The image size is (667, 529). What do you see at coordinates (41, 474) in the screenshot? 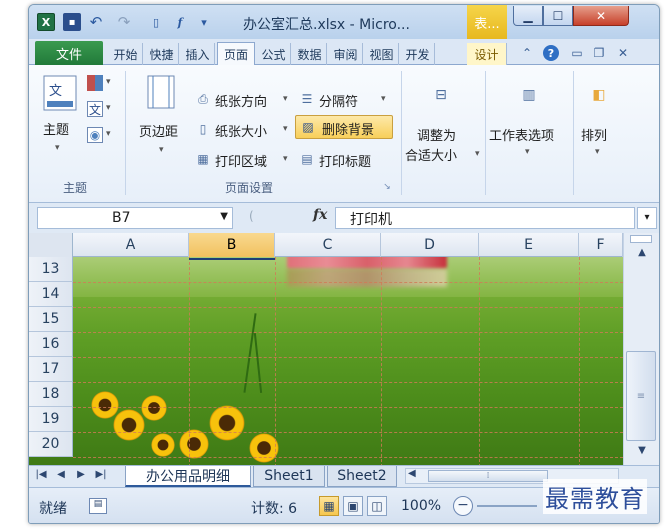
I see `first-sheet-icon: |◀` at bounding box center [41, 474].